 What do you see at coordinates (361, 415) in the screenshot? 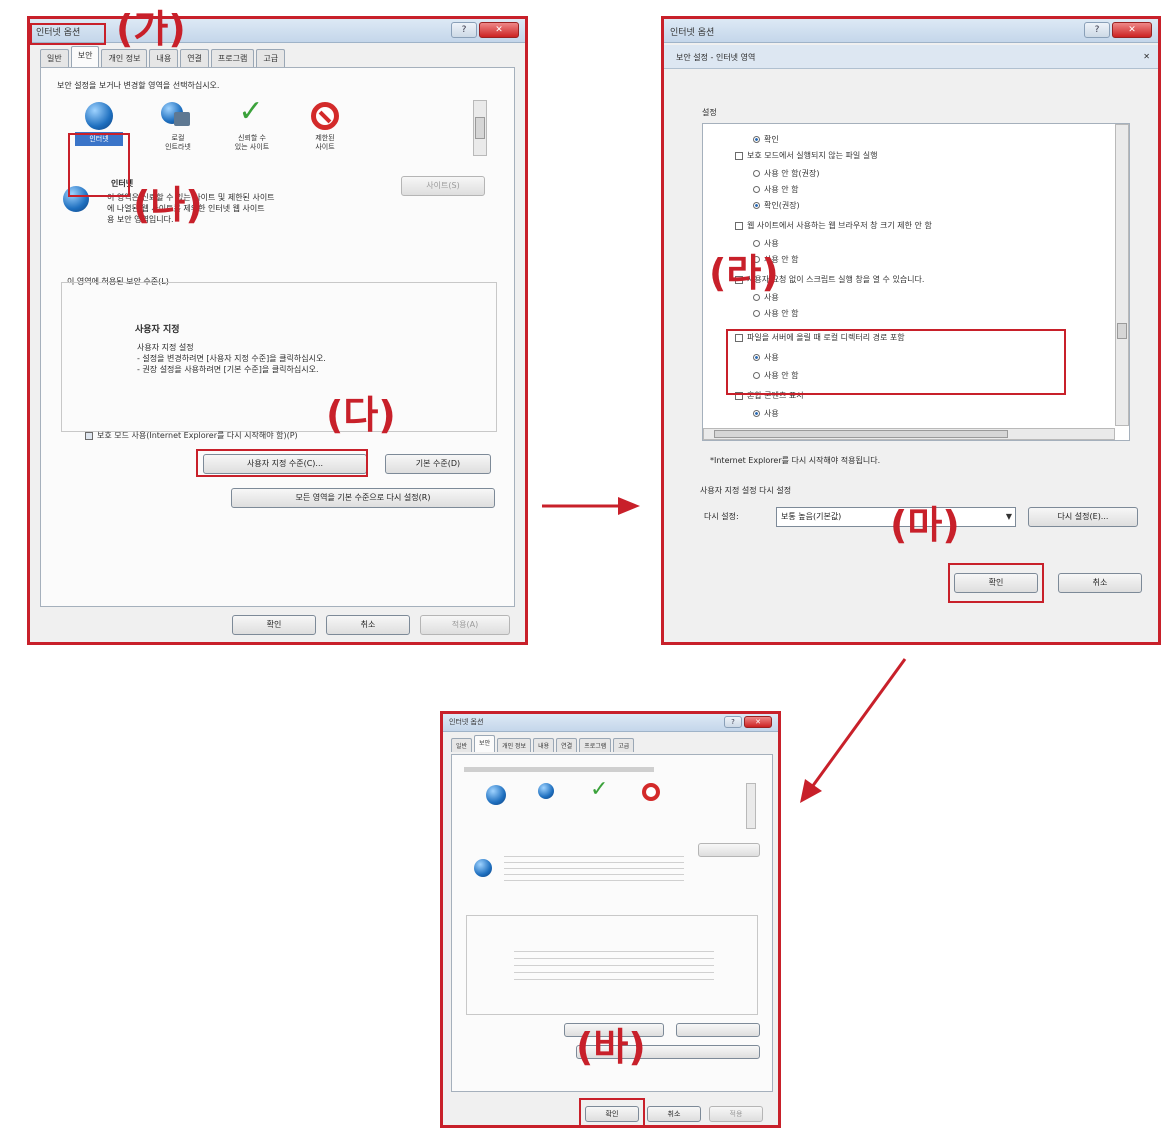
I see `label-da: (다)` at bounding box center [361, 415].